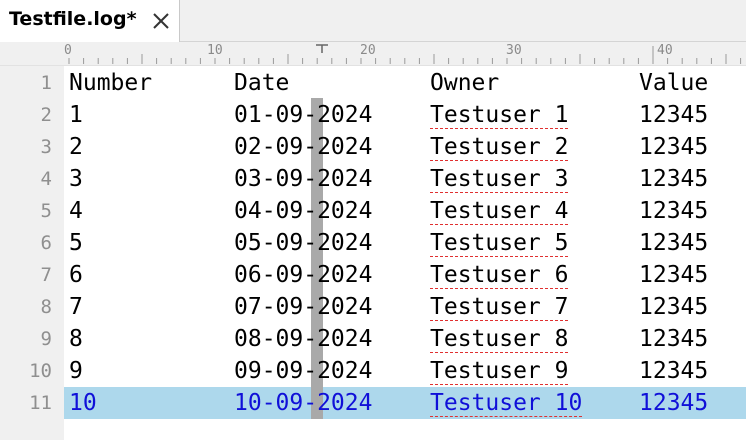 This screenshot has height=440, width=746. What do you see at coordinates (405, 83) in the screenshot?
I see `header-line: Number Date Owner Value` at bounding box center [405, 83].